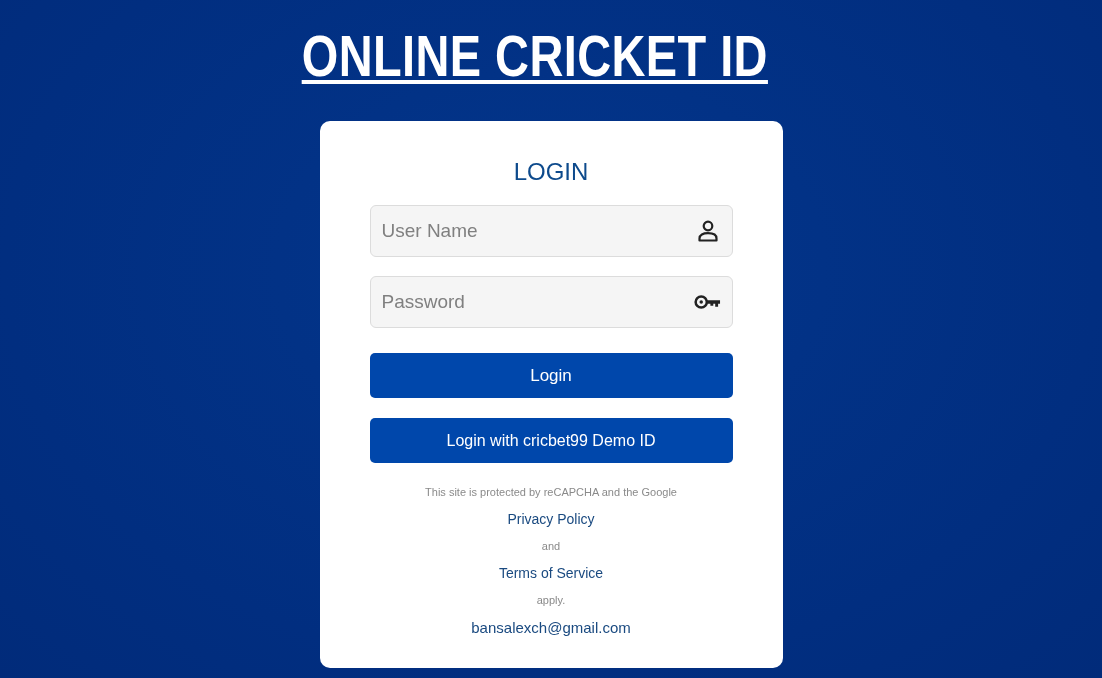  Describe the element at coordinates (551, 171) in the screenshot. I see `login-title: LOGIN` at that location.